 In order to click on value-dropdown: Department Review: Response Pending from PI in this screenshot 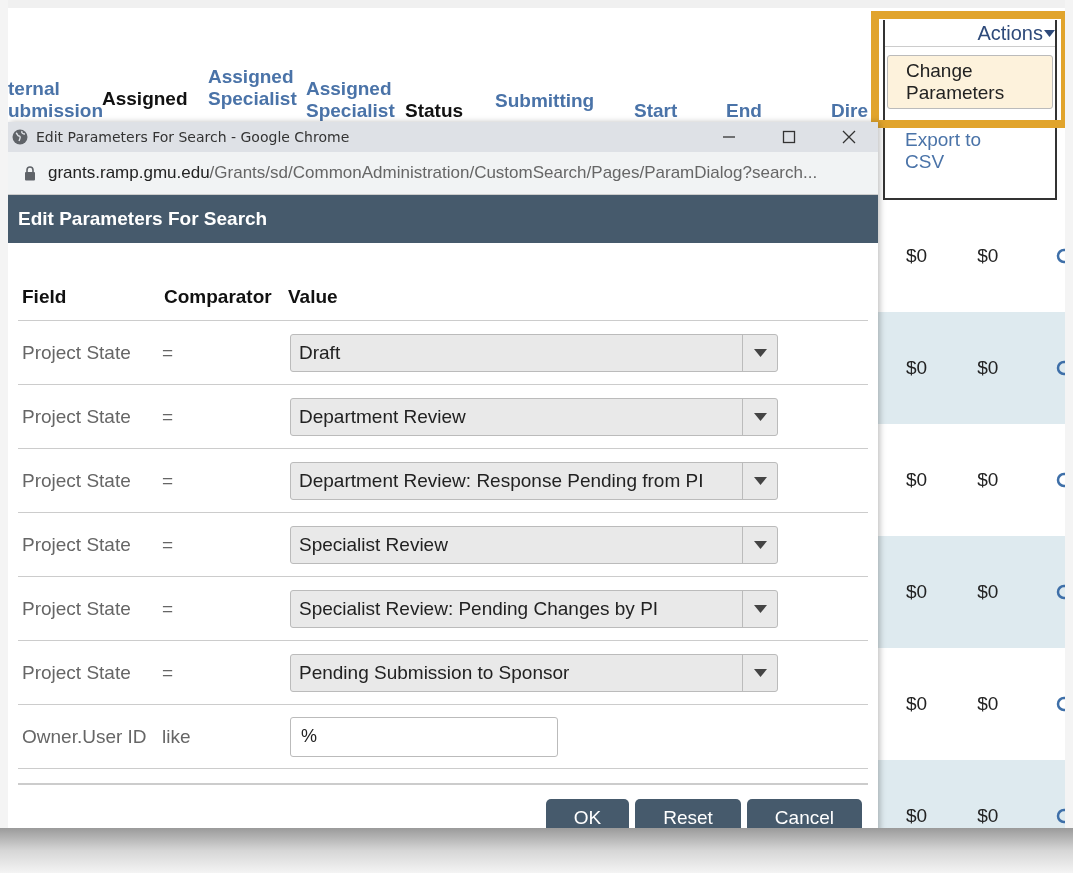, I will do `click(534, 480)`.